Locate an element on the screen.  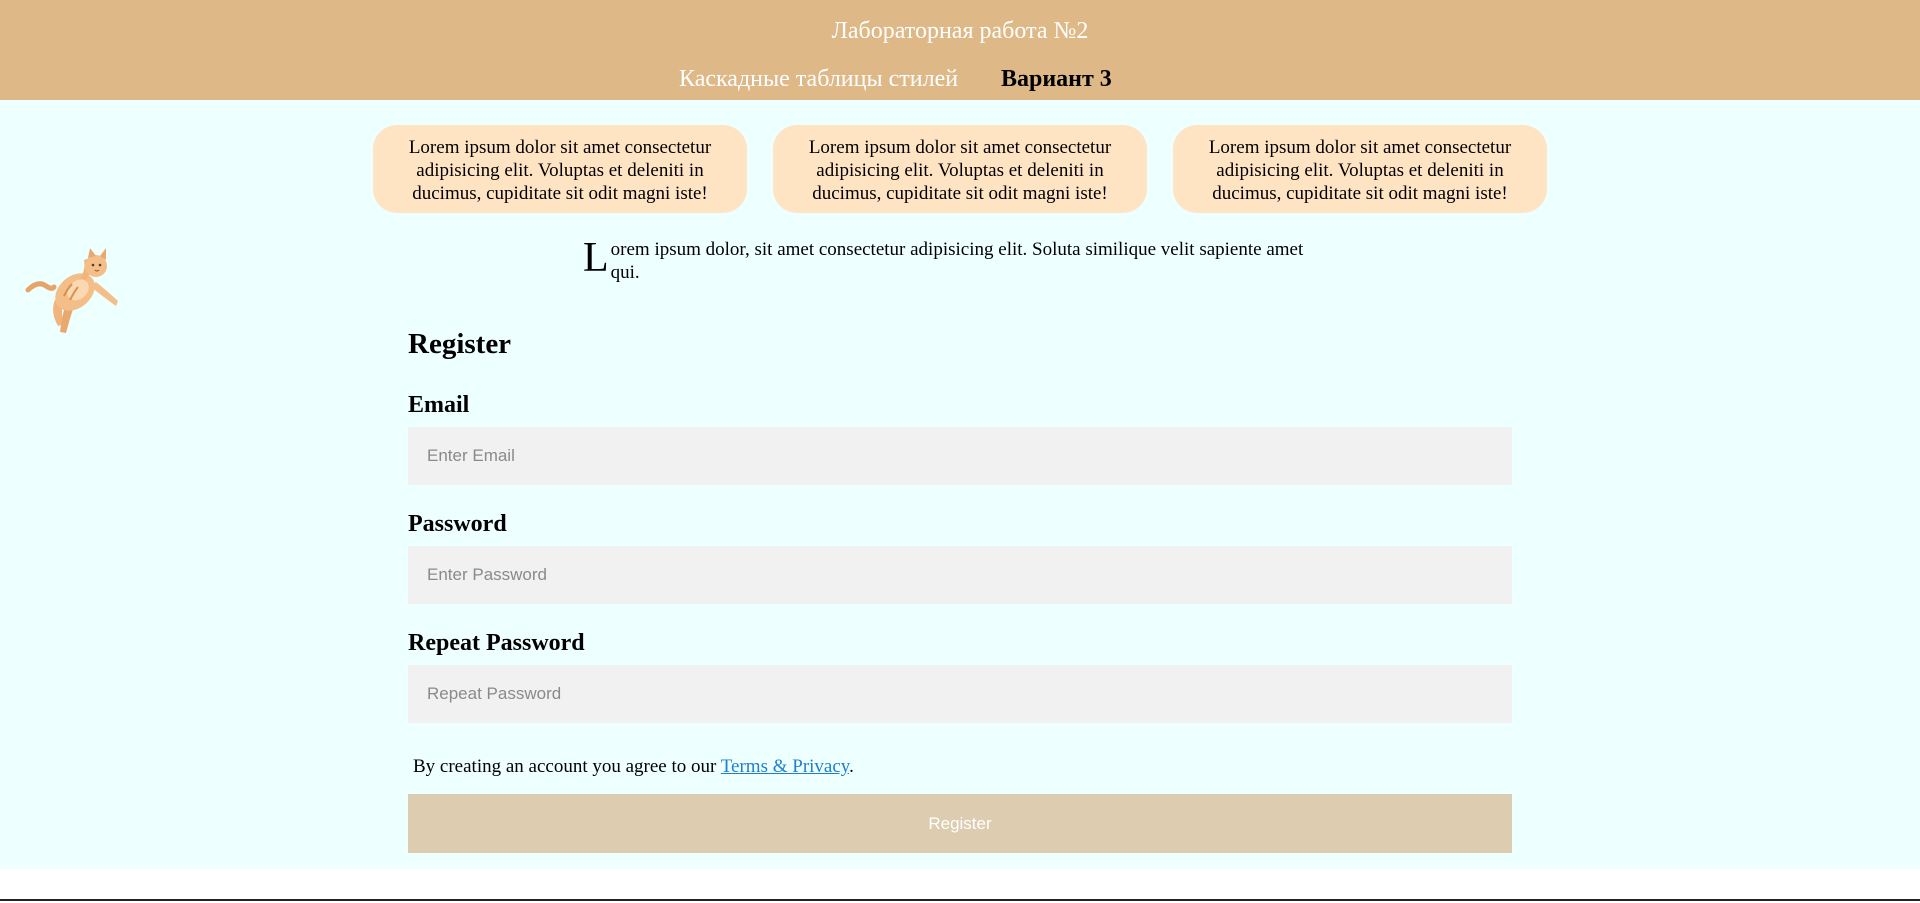
register-button: Register is located at coordinates (960, 823).